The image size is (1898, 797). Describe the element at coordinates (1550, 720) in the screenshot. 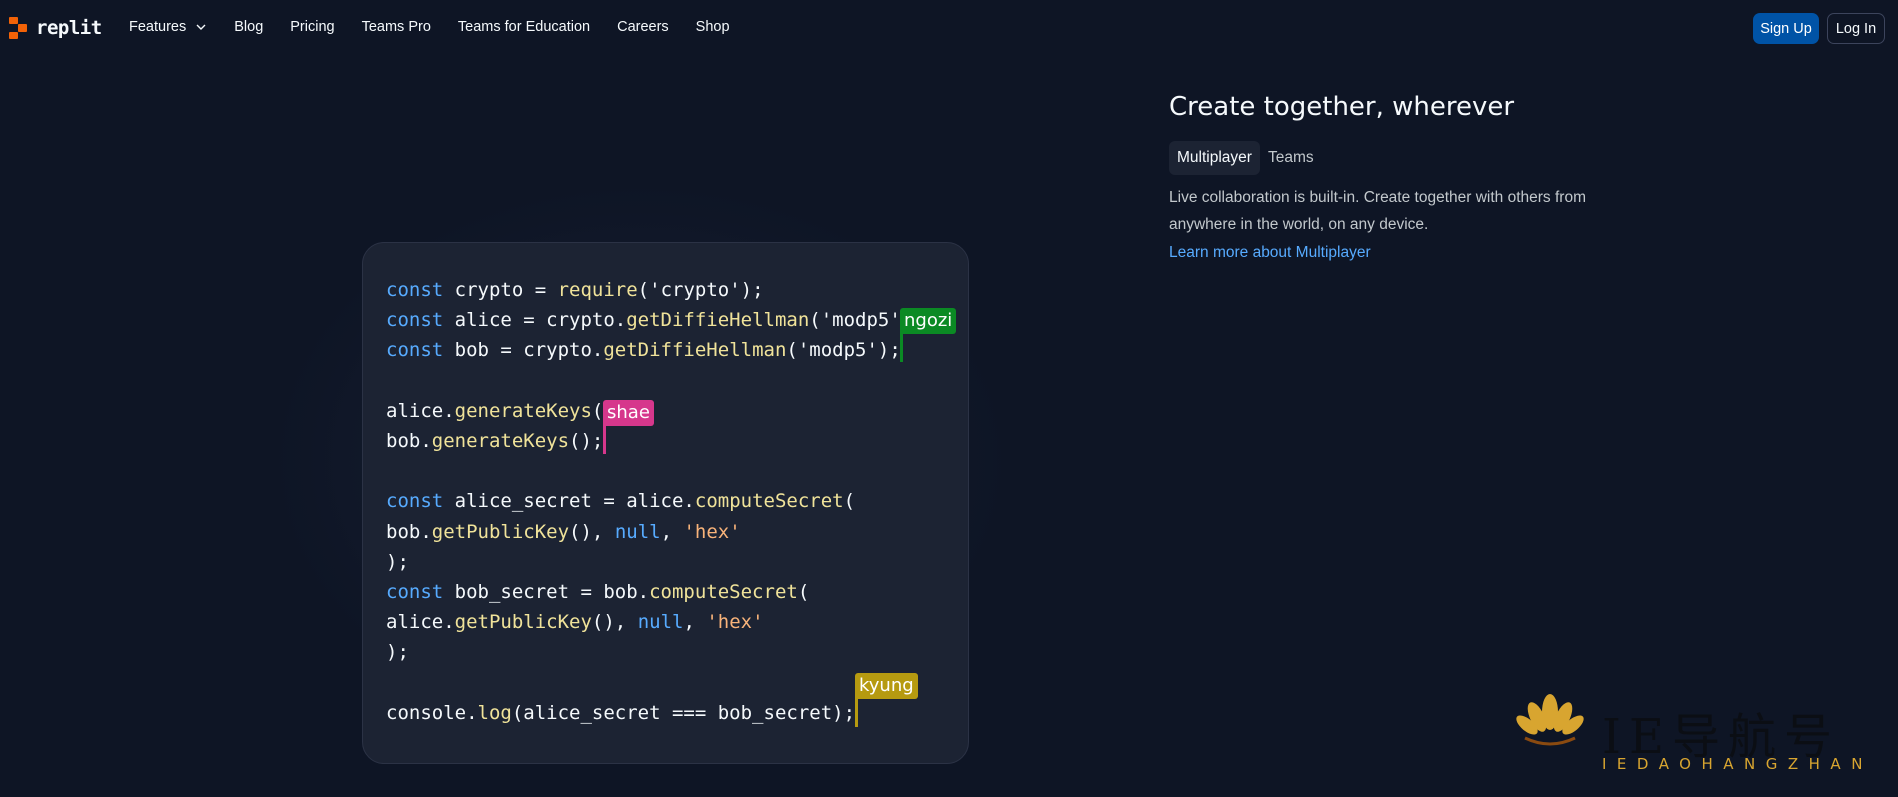

I see `lotus-watermark-icon` at that location.